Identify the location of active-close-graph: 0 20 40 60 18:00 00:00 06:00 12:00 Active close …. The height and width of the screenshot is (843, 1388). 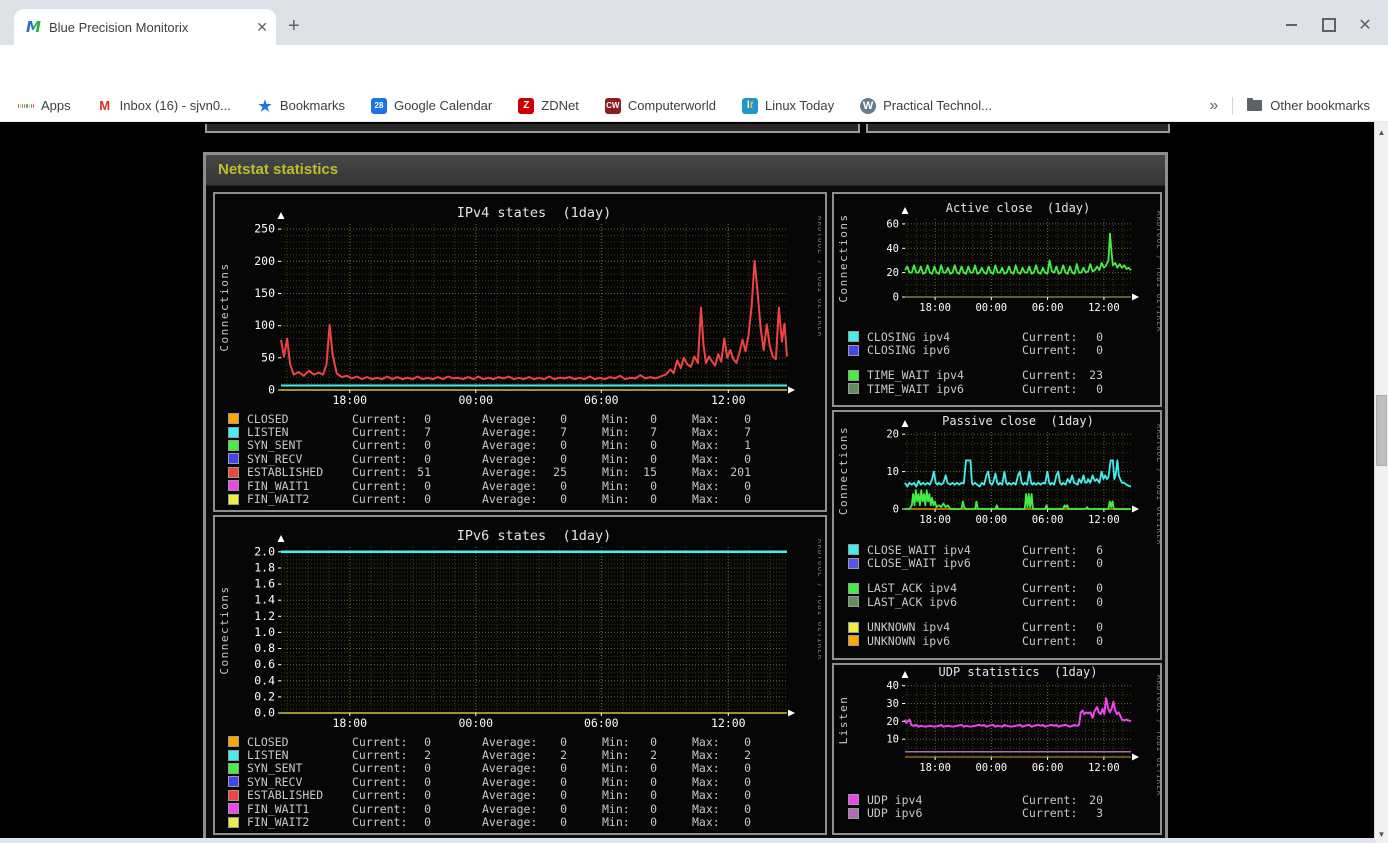
(997, 299).